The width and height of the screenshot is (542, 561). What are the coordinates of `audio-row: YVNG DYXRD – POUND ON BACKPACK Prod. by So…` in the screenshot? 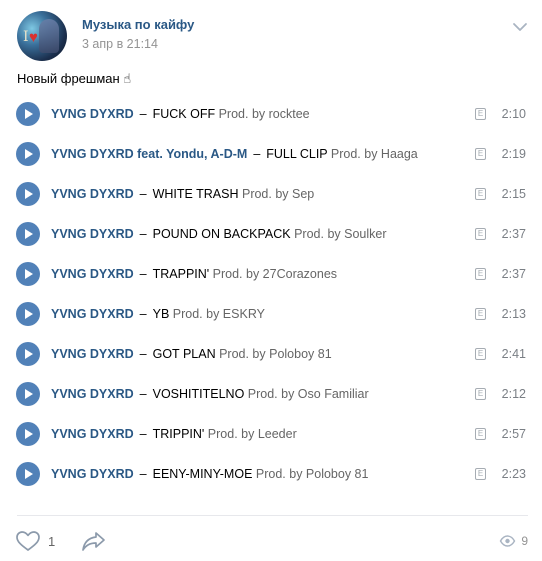 It's located at (272, 234).